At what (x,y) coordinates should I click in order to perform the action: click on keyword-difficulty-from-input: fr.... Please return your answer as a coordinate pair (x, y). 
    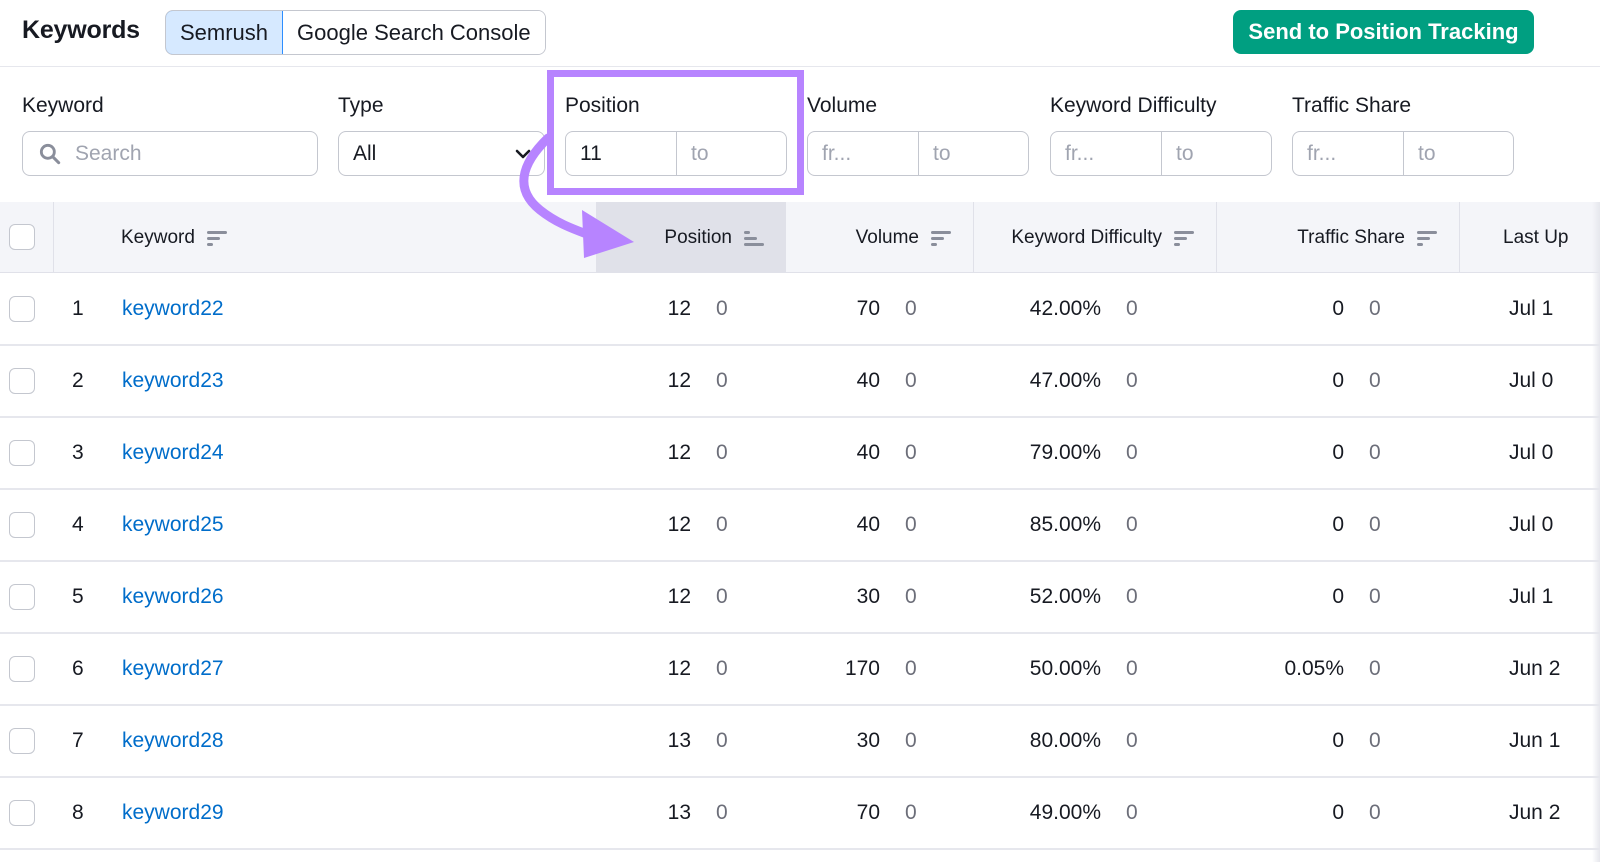
    Looking at the image, I should click on (1106, 153).